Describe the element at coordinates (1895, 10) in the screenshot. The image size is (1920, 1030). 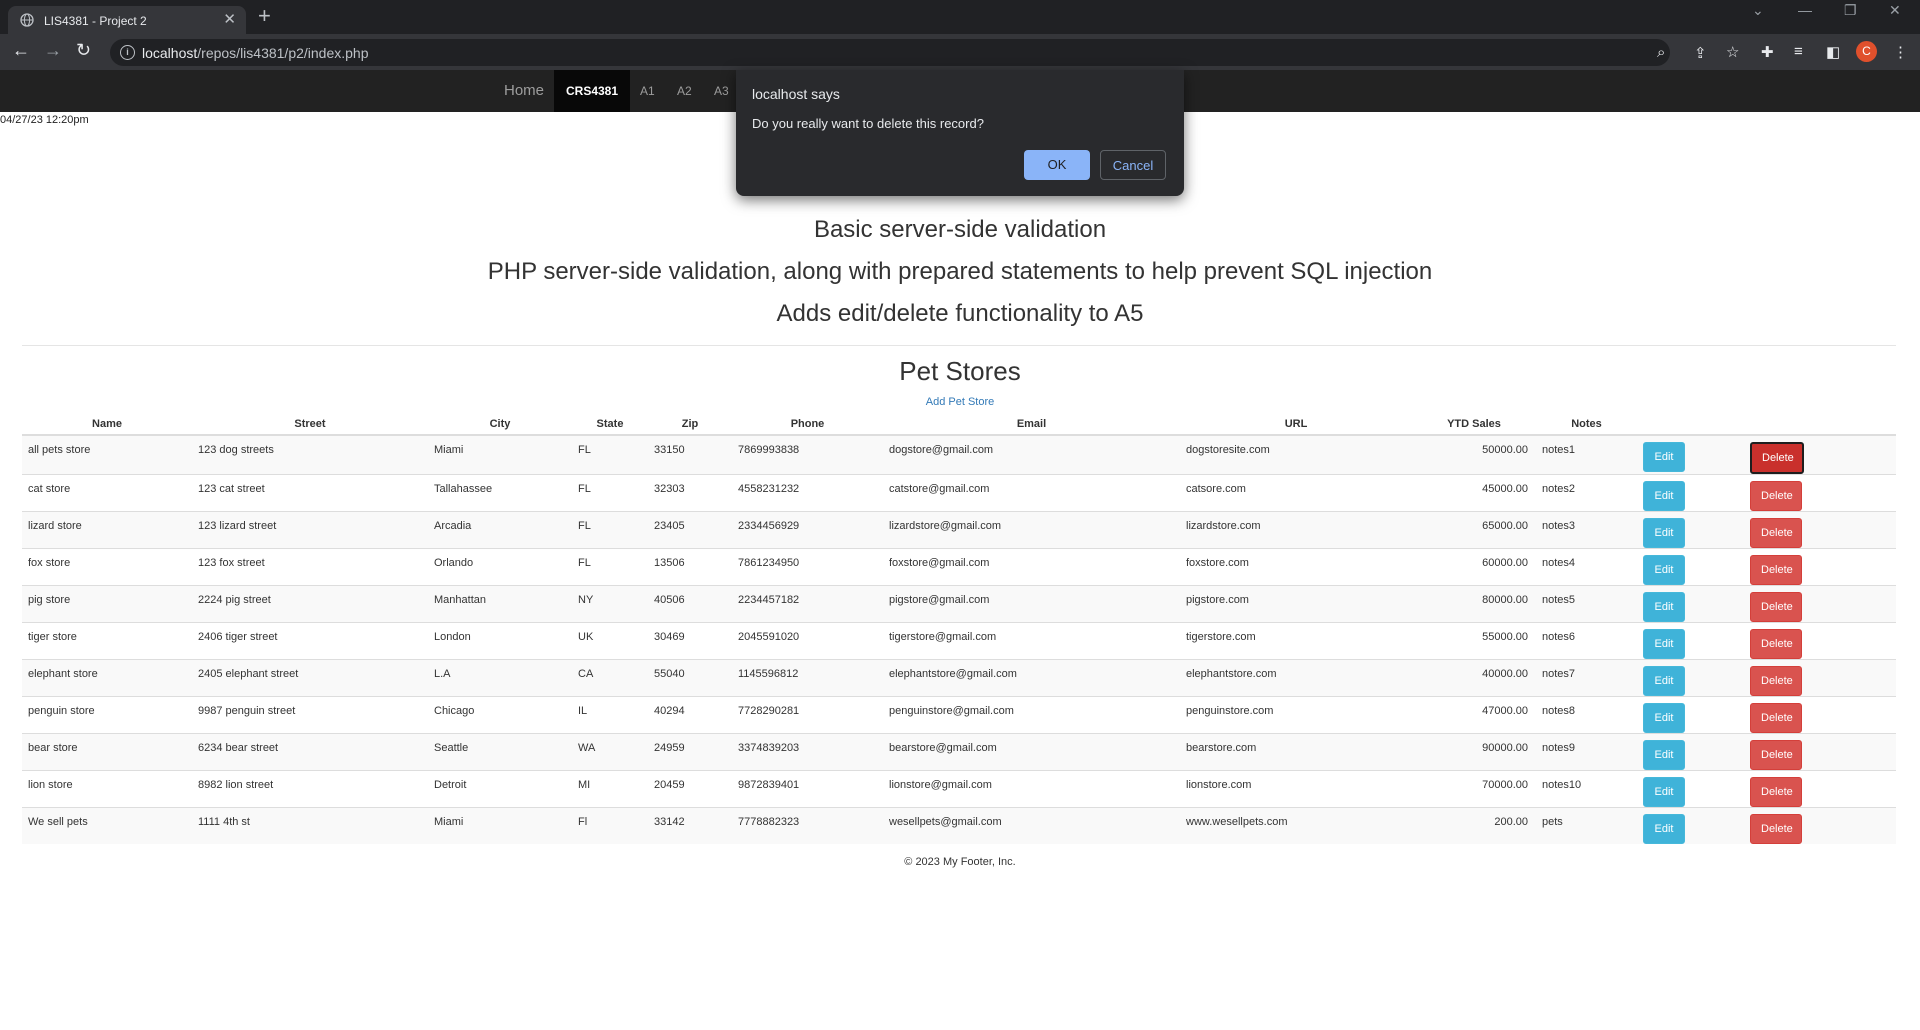
I see `window-close-icon: ✕` at that location.